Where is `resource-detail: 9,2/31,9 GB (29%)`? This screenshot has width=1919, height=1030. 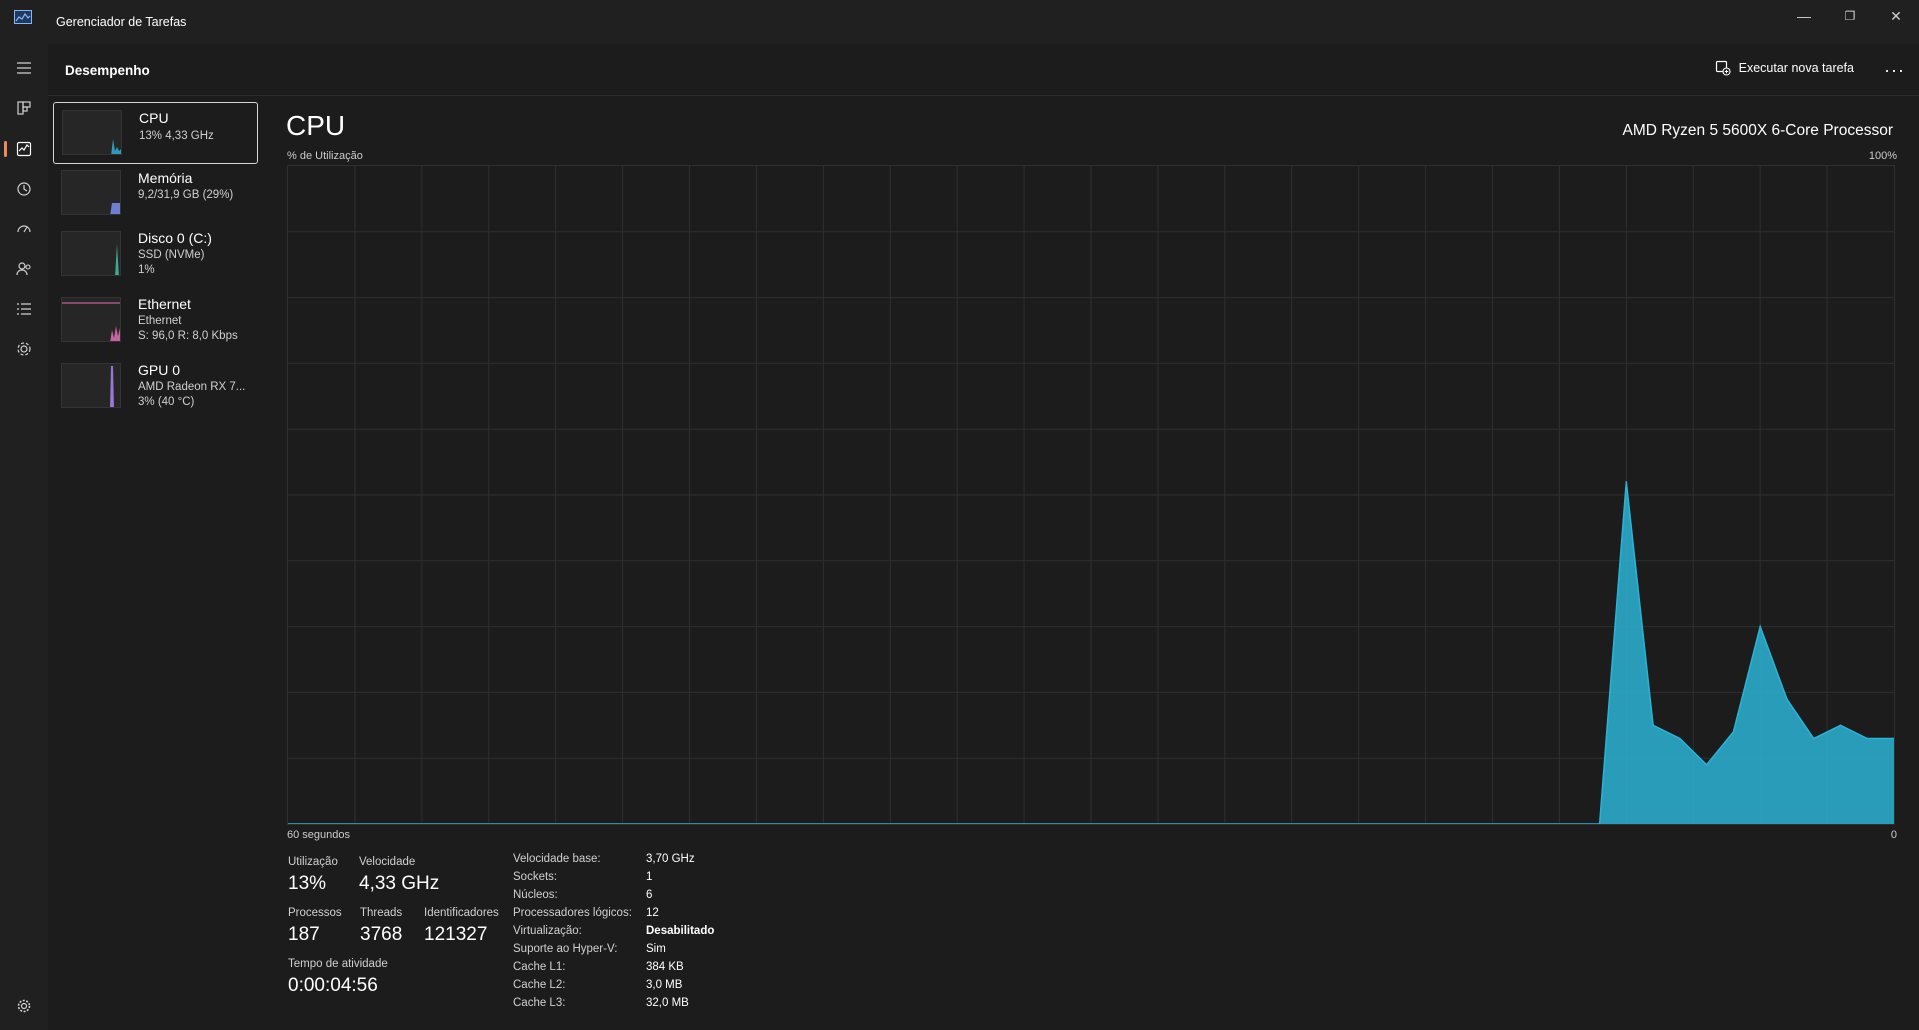 resource-detail: 9,2/31,9 GB (29%) is located at coordinates (186, 195).